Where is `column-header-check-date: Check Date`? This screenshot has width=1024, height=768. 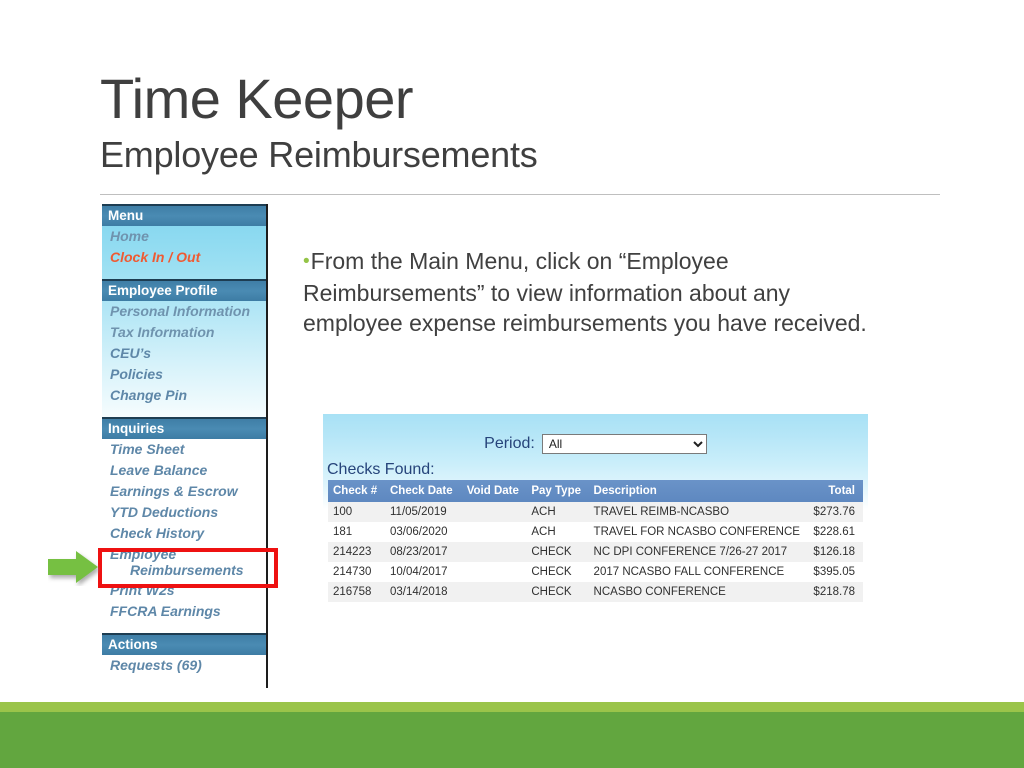
column-header-check-date: Check Date is located at coordinates (423, 491).